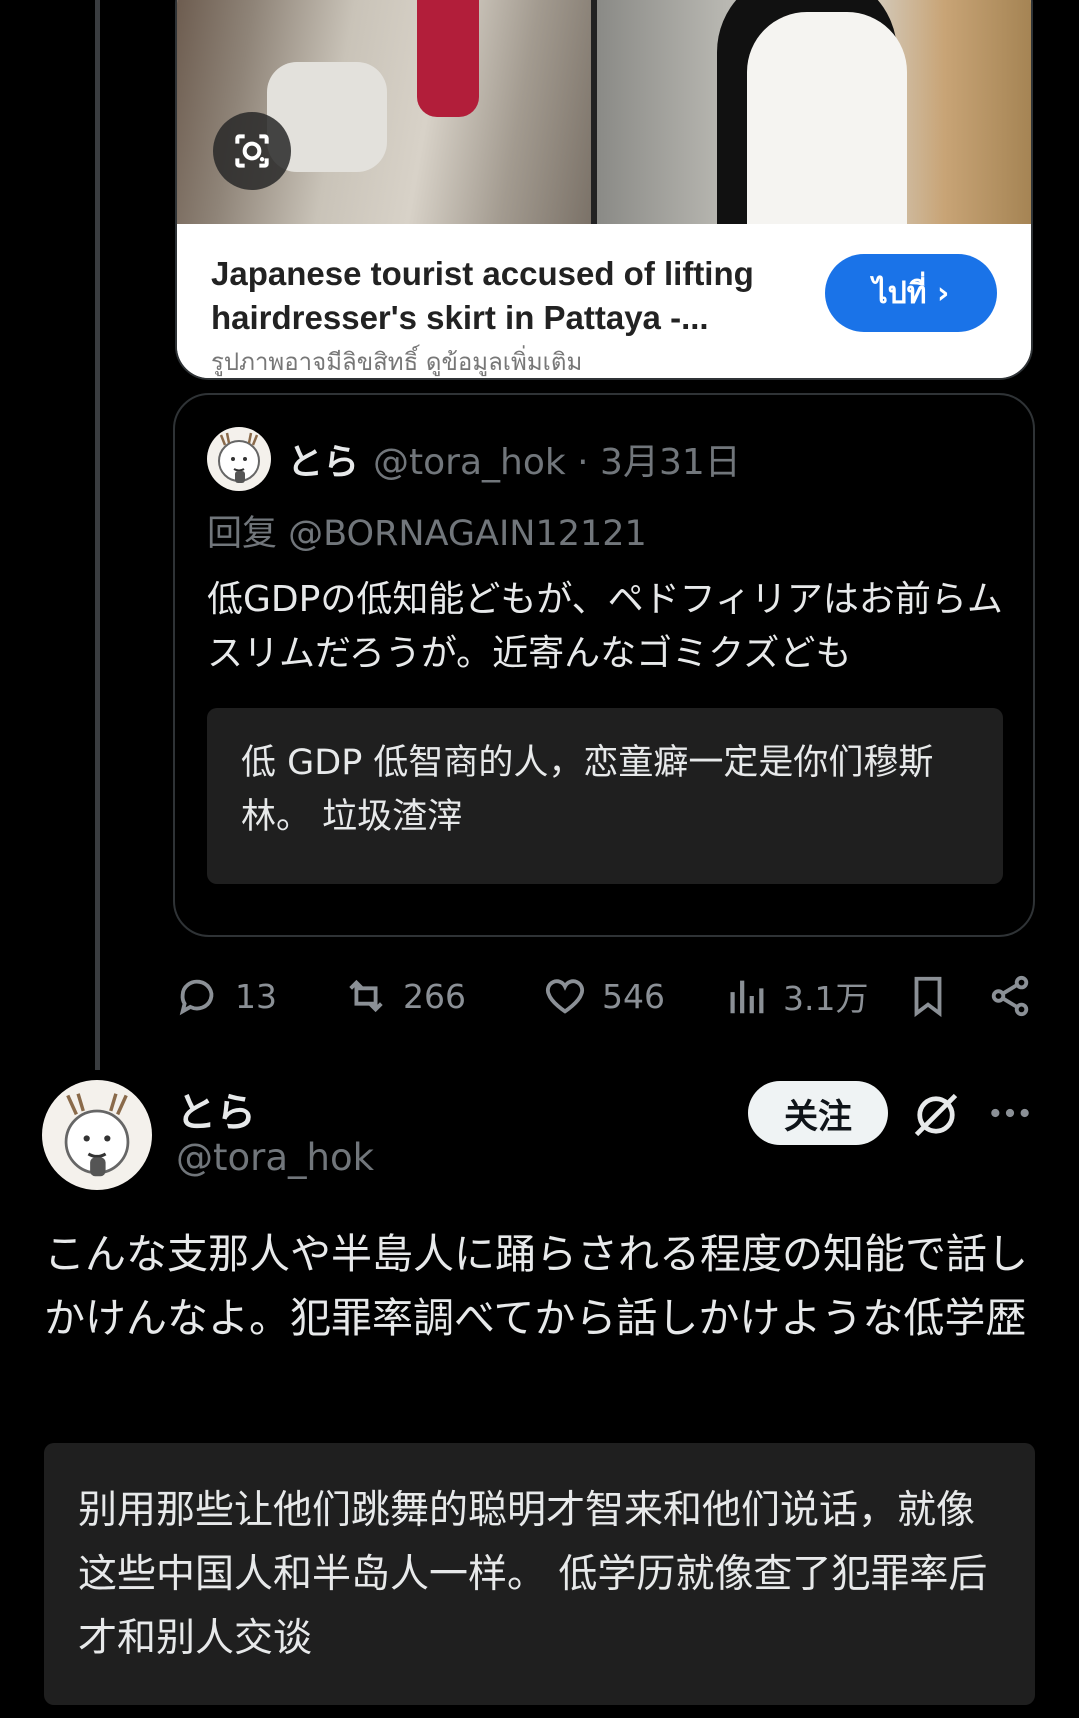  Describe the element at coordinates (196, 997) in the screenshot. I see `reply-icon` at that location.